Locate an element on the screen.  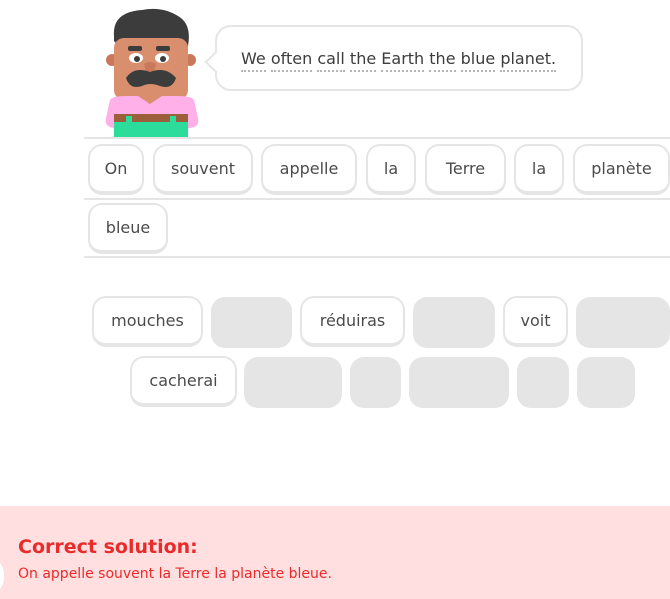
word-bank-tile: mouches is located at coordinates (147, 321).